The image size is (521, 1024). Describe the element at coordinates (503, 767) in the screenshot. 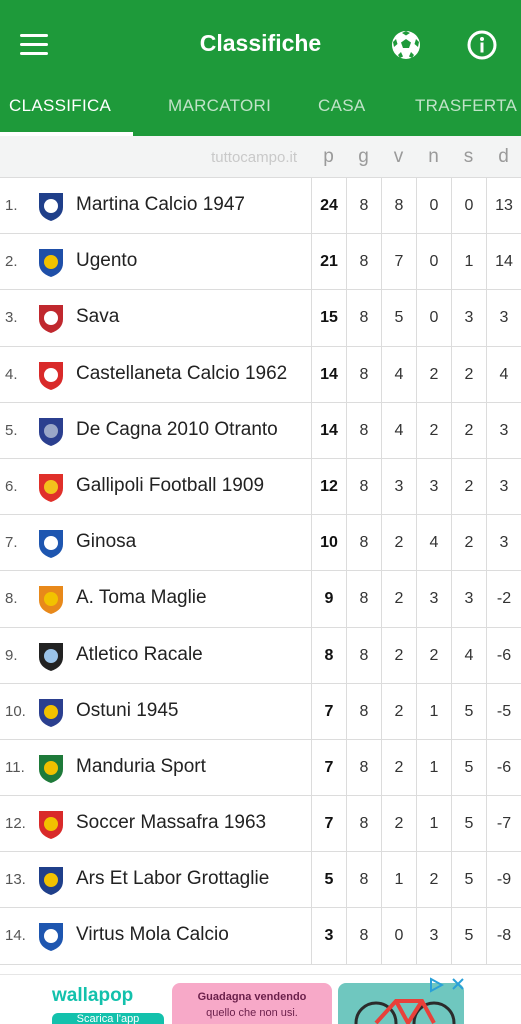

I see `stat-d: -6` at that location.